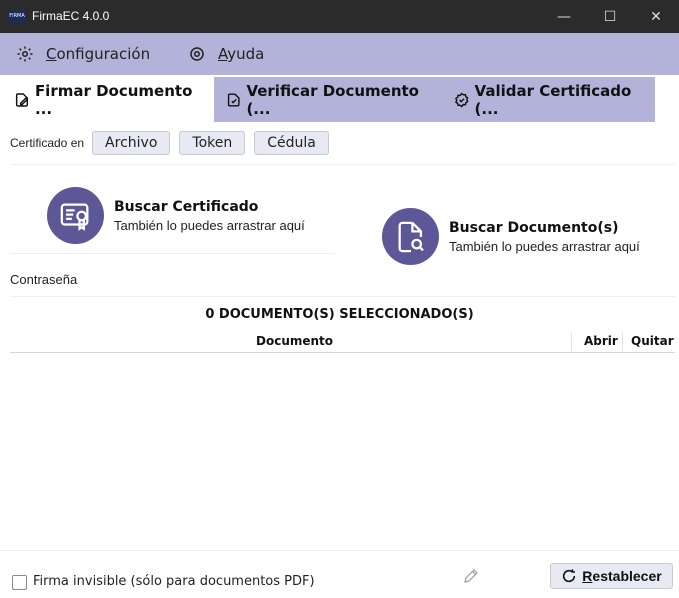 This screenshot has width=679, height=598. What do you see at coordinates (25, 54) in the screenshot?
I see `settings-icon` at bounding box center [25, 54].